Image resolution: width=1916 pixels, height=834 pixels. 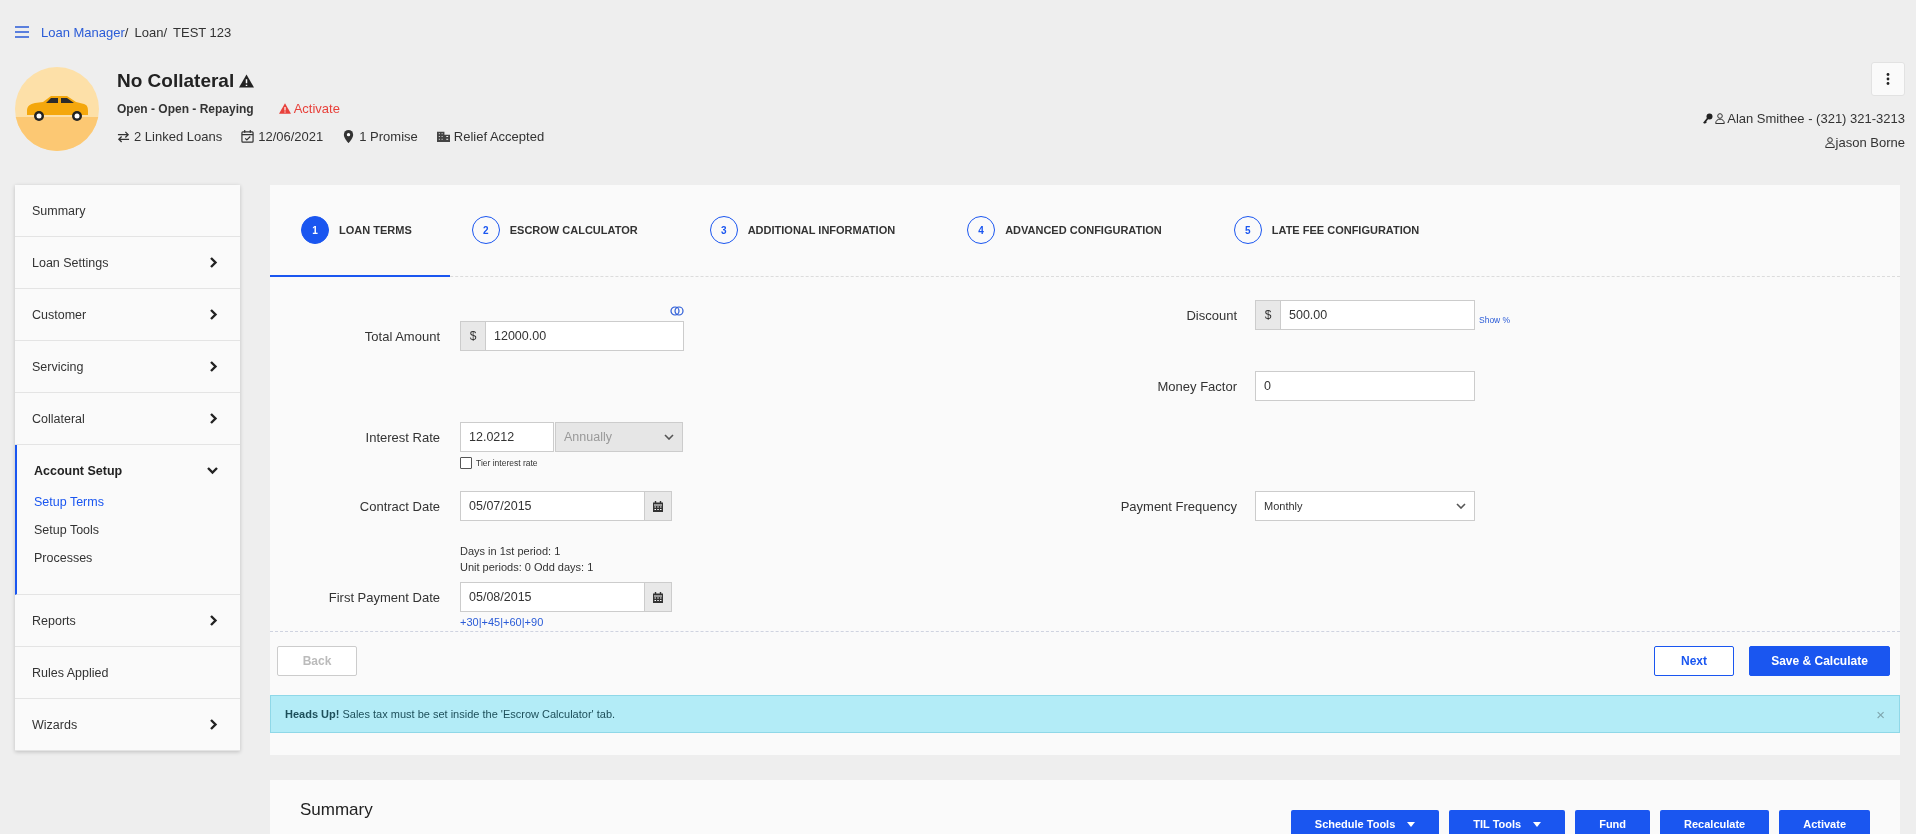 I want to click on meta-label: Relief Accepted, so click(x=499, y=136).